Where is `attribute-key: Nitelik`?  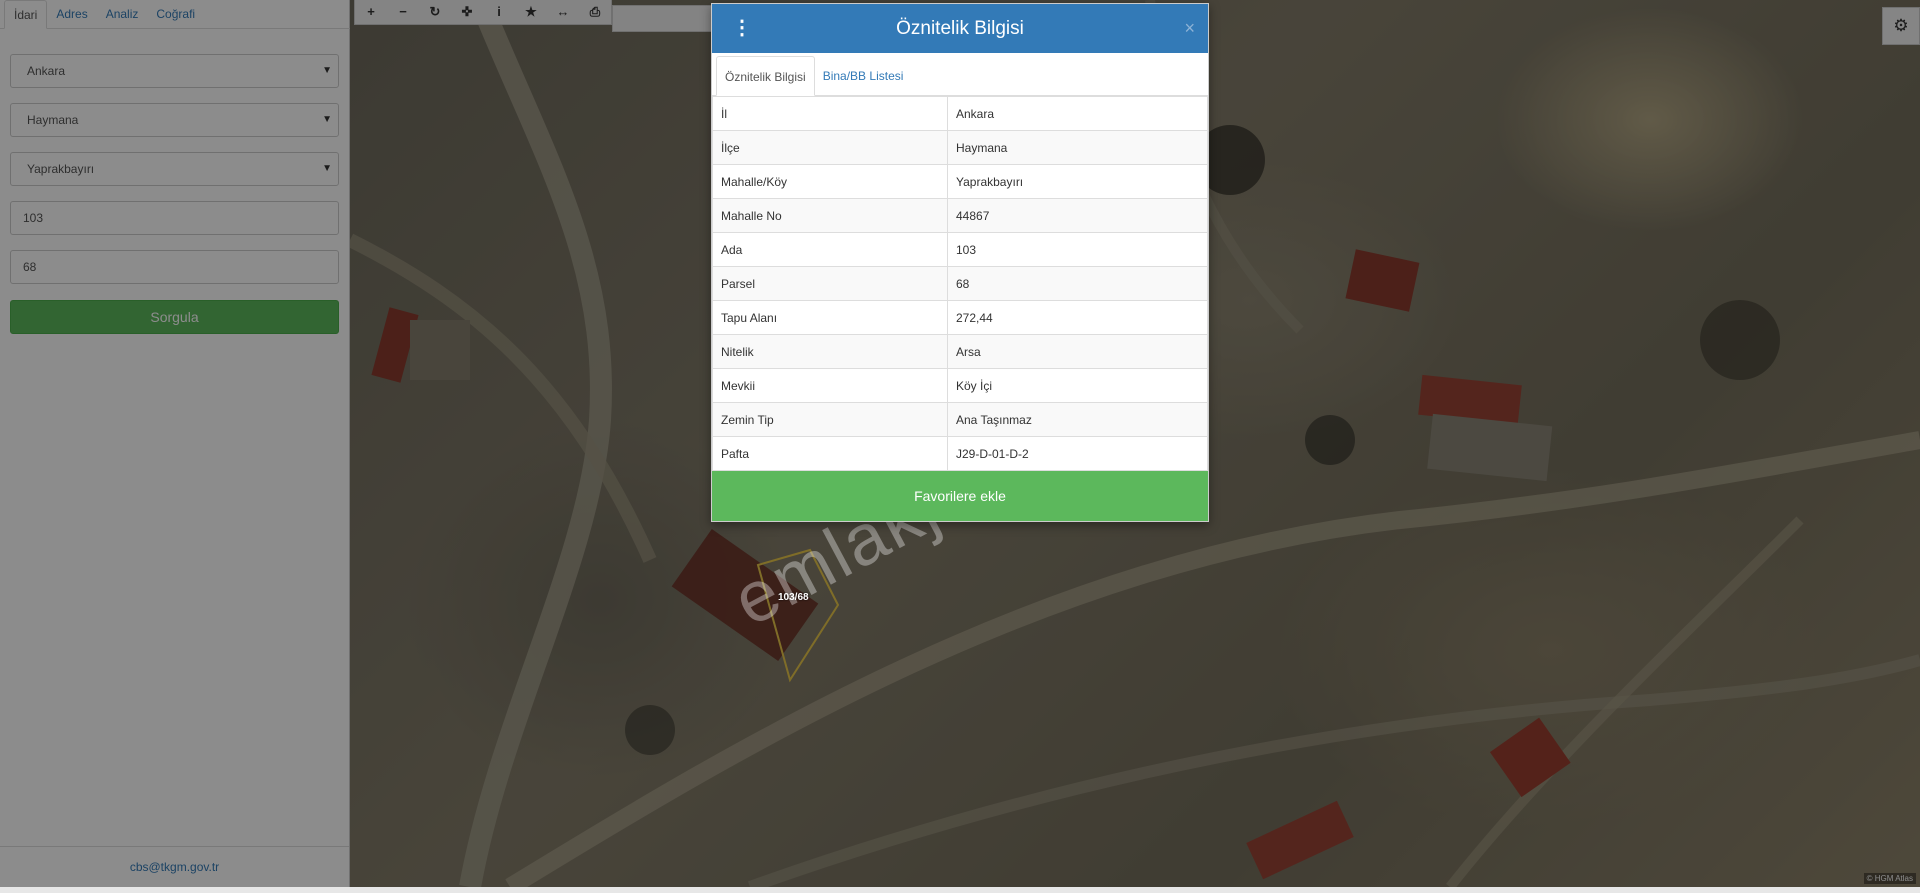 attribute-key: Nitelik is located at coordinates (830, 351).